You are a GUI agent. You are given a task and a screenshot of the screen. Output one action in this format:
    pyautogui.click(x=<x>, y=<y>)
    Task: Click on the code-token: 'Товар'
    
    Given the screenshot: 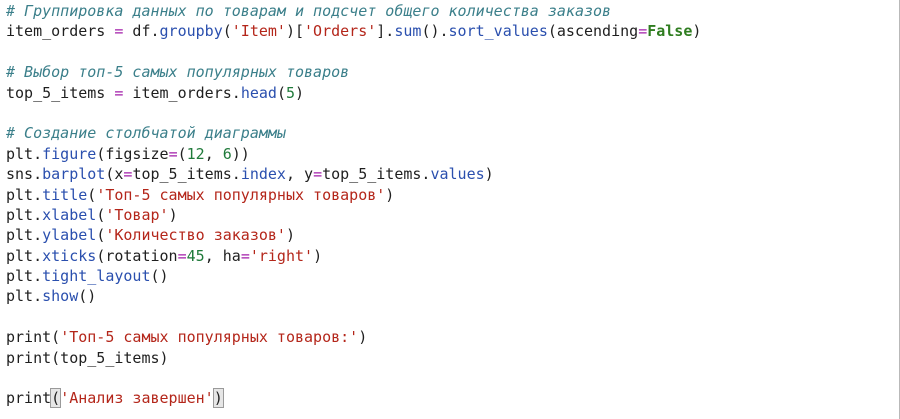 What is the action you would take?
    pyautogui.click(x=137, y=214)
    